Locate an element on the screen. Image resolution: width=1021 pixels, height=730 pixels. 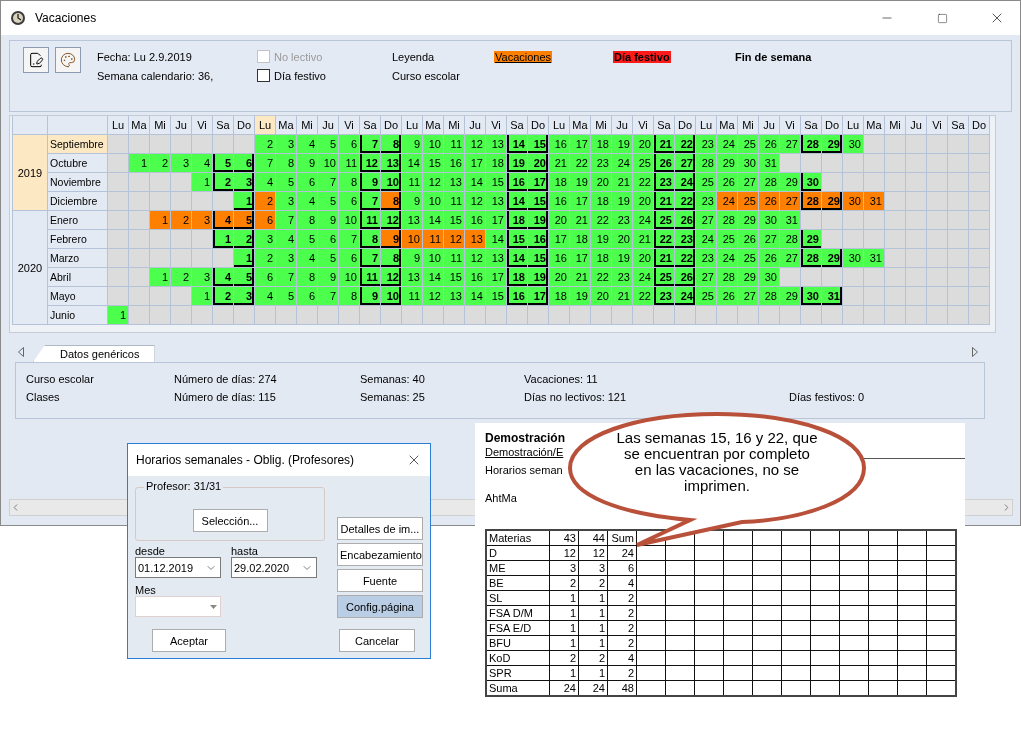
day-cell: 22 is located at coordinates (685, 144).